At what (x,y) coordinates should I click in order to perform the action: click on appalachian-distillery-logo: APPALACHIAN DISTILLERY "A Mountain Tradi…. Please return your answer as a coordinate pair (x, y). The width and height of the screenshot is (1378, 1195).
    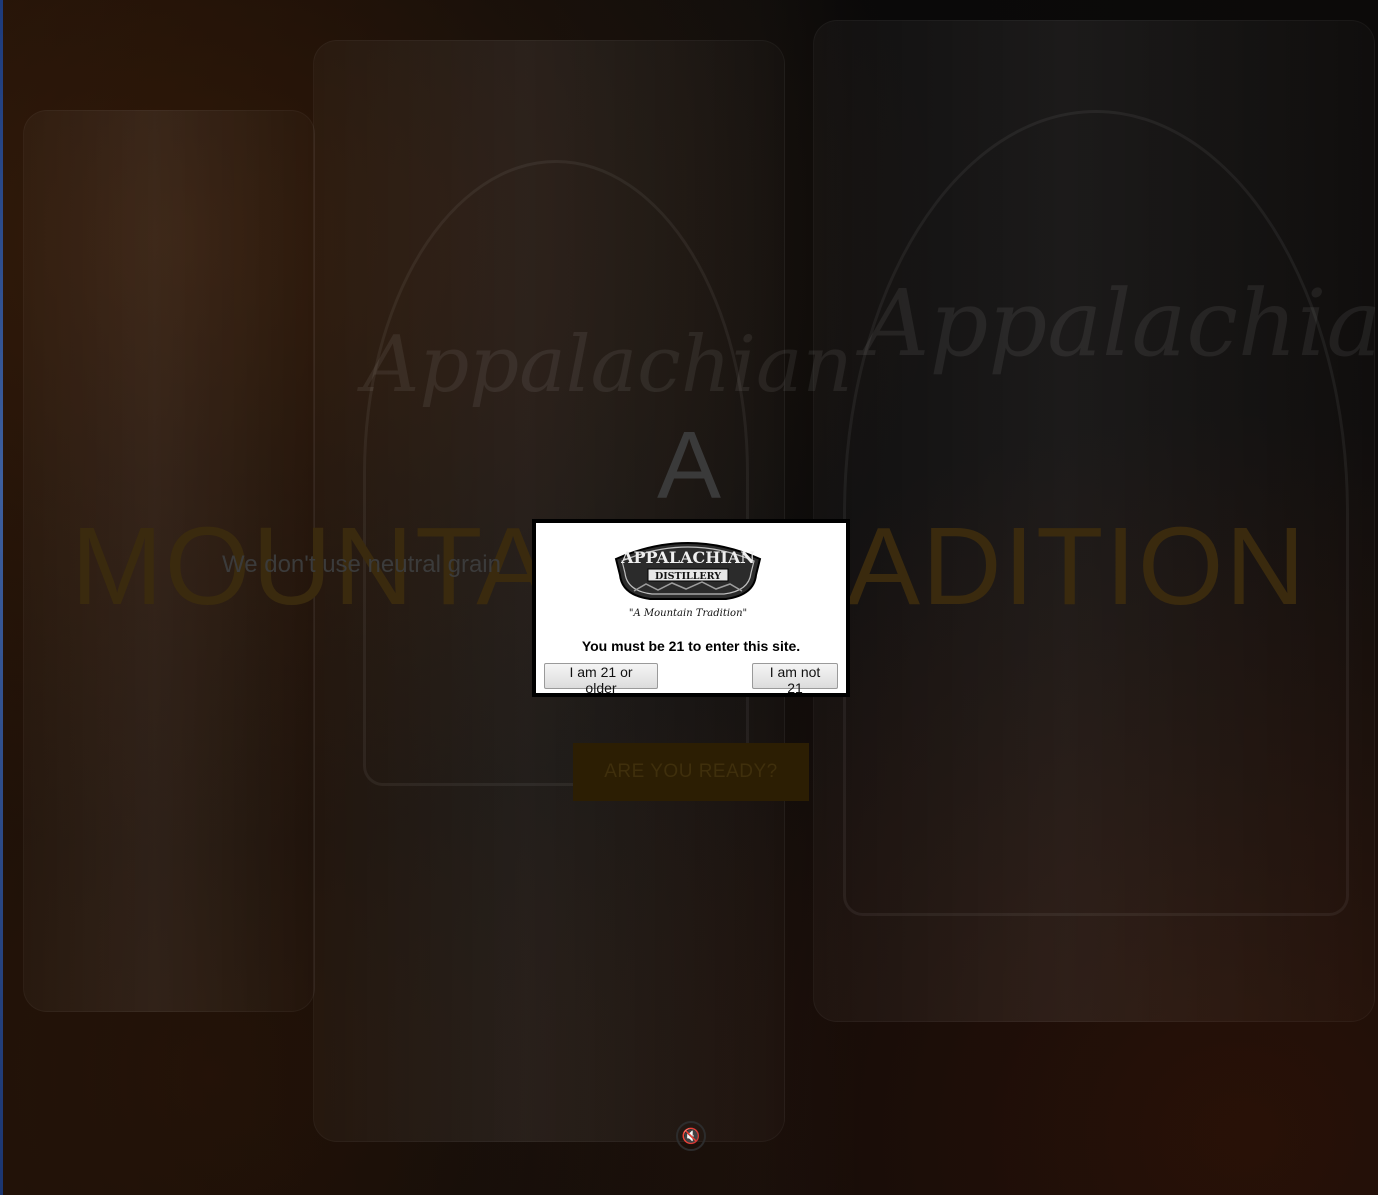
    Looking at the image, I should click on (688, 580).